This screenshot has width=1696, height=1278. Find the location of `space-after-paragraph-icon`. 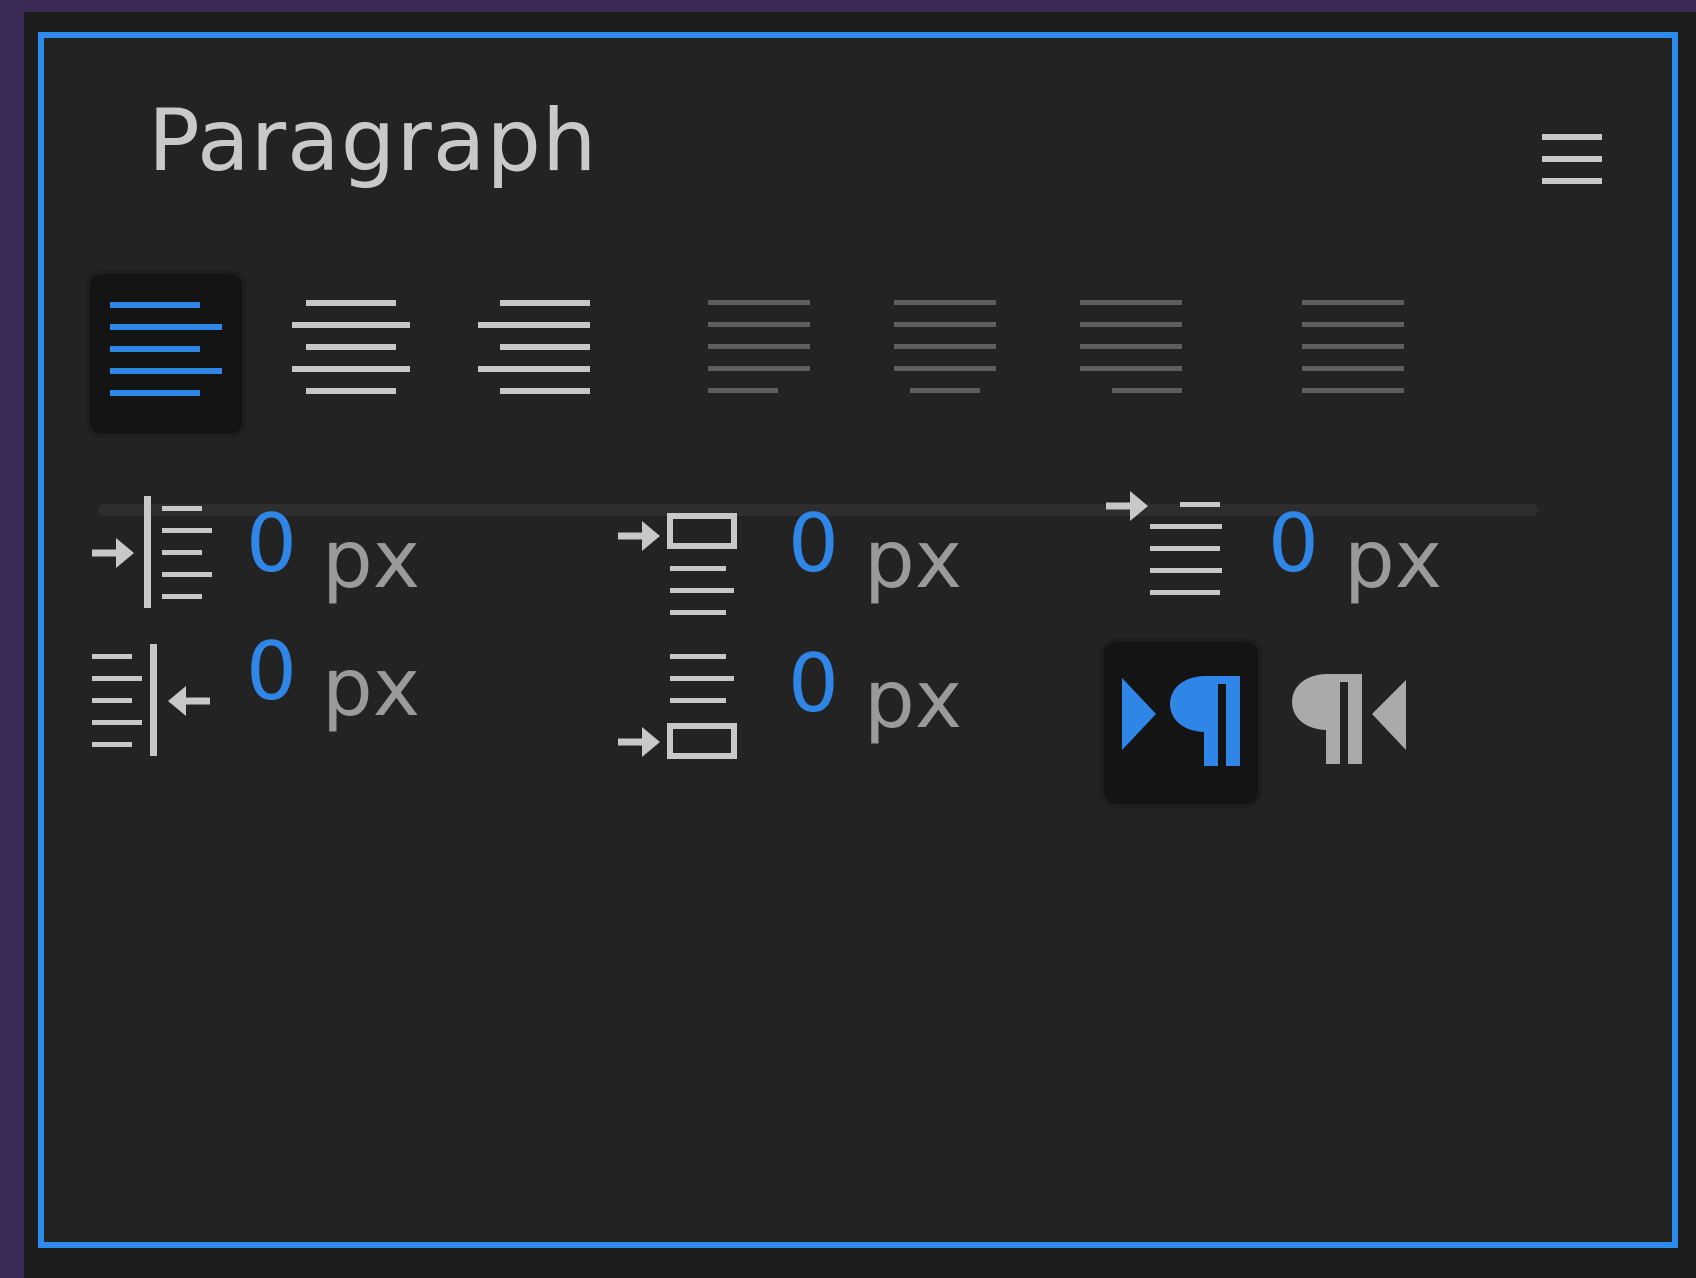

space-after-paragraph-icon is located at coordinates (677, 706).